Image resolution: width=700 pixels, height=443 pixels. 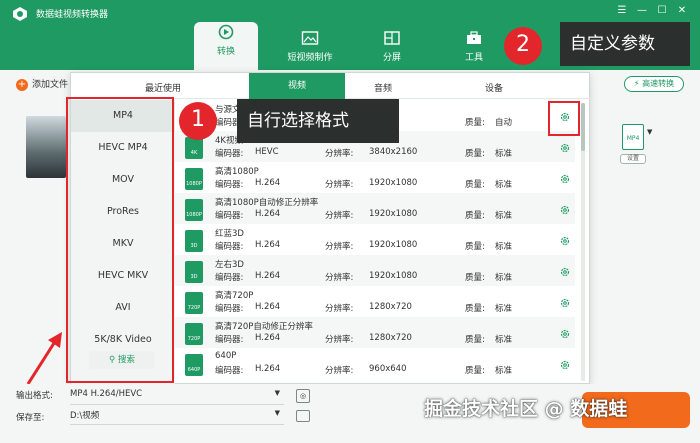 What do you see at coordinates (383, 87) in the screenshot?
I see `tab-audio: 音频` at bounding box center [383, 87].